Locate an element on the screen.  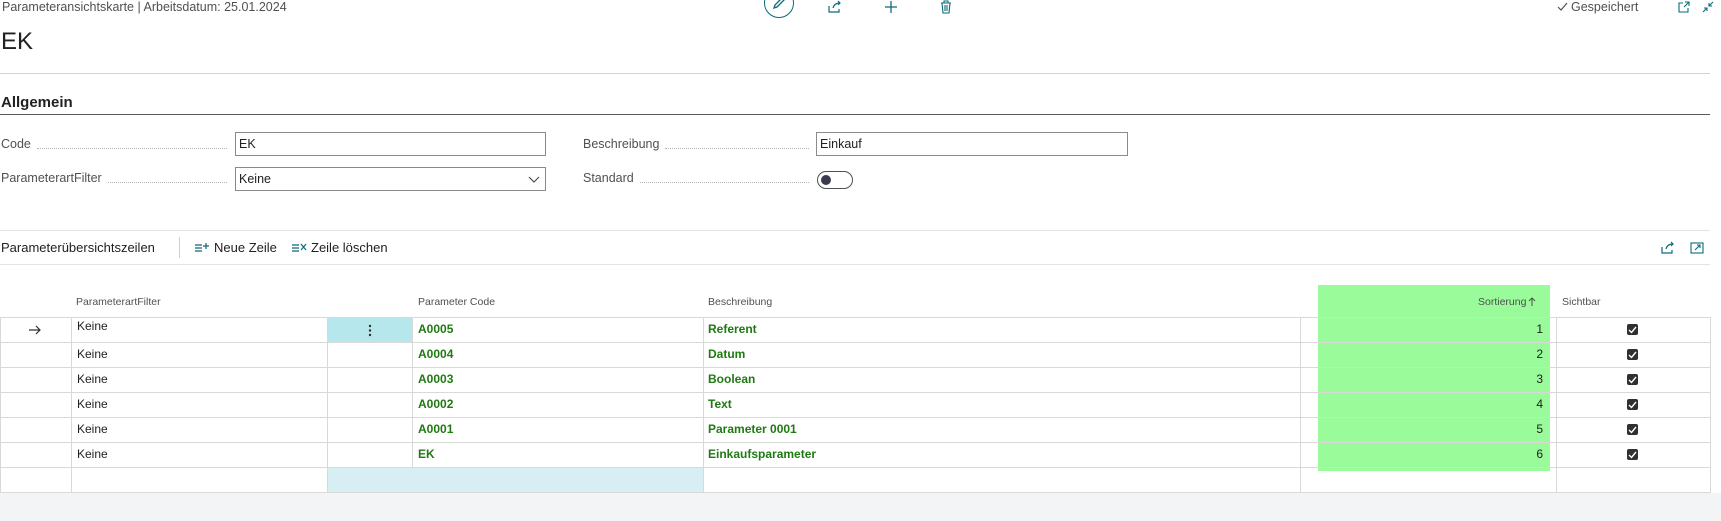
cell-sort: 5 is located at coordinates (1513, 429).